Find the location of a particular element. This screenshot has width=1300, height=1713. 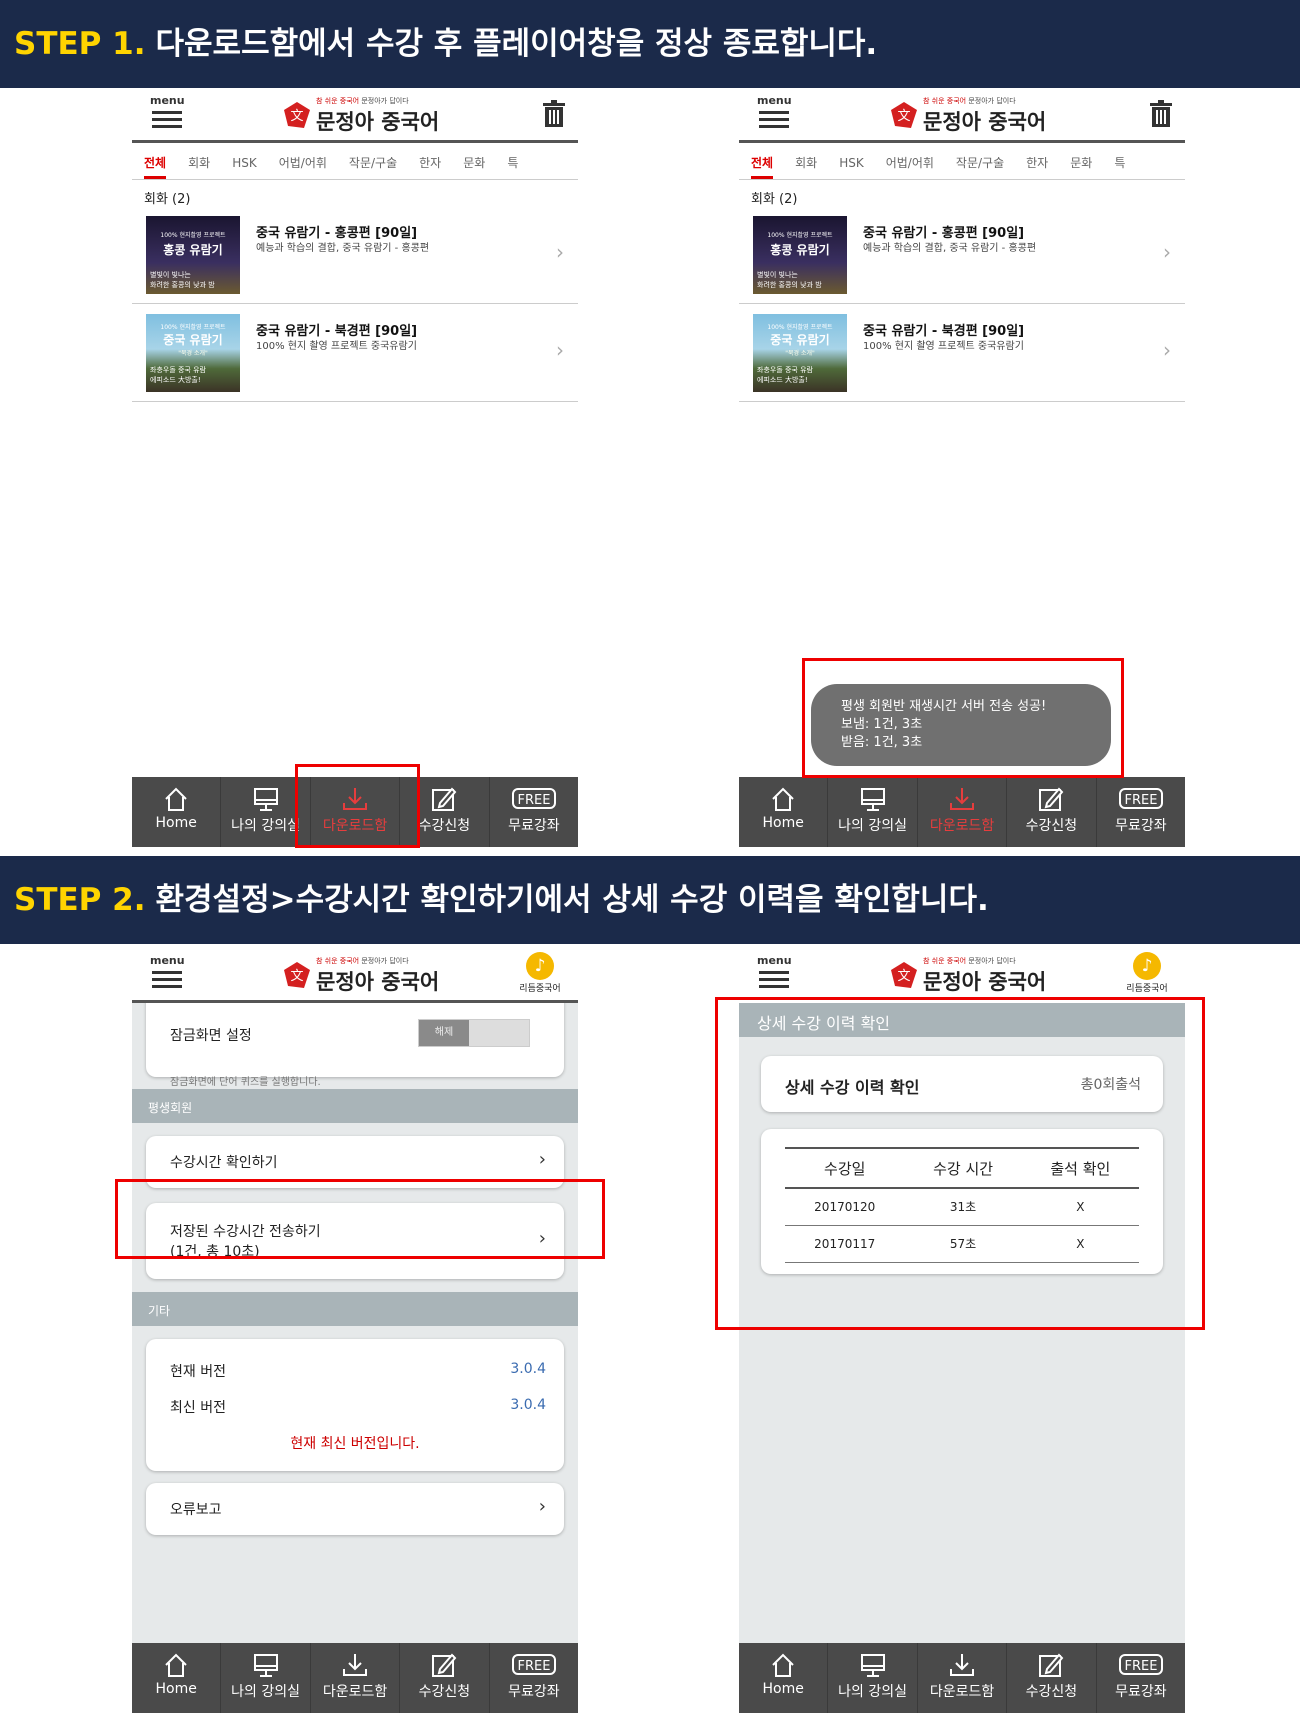

error-report-label: 오류보고 is located at coordinates (196, 1510).